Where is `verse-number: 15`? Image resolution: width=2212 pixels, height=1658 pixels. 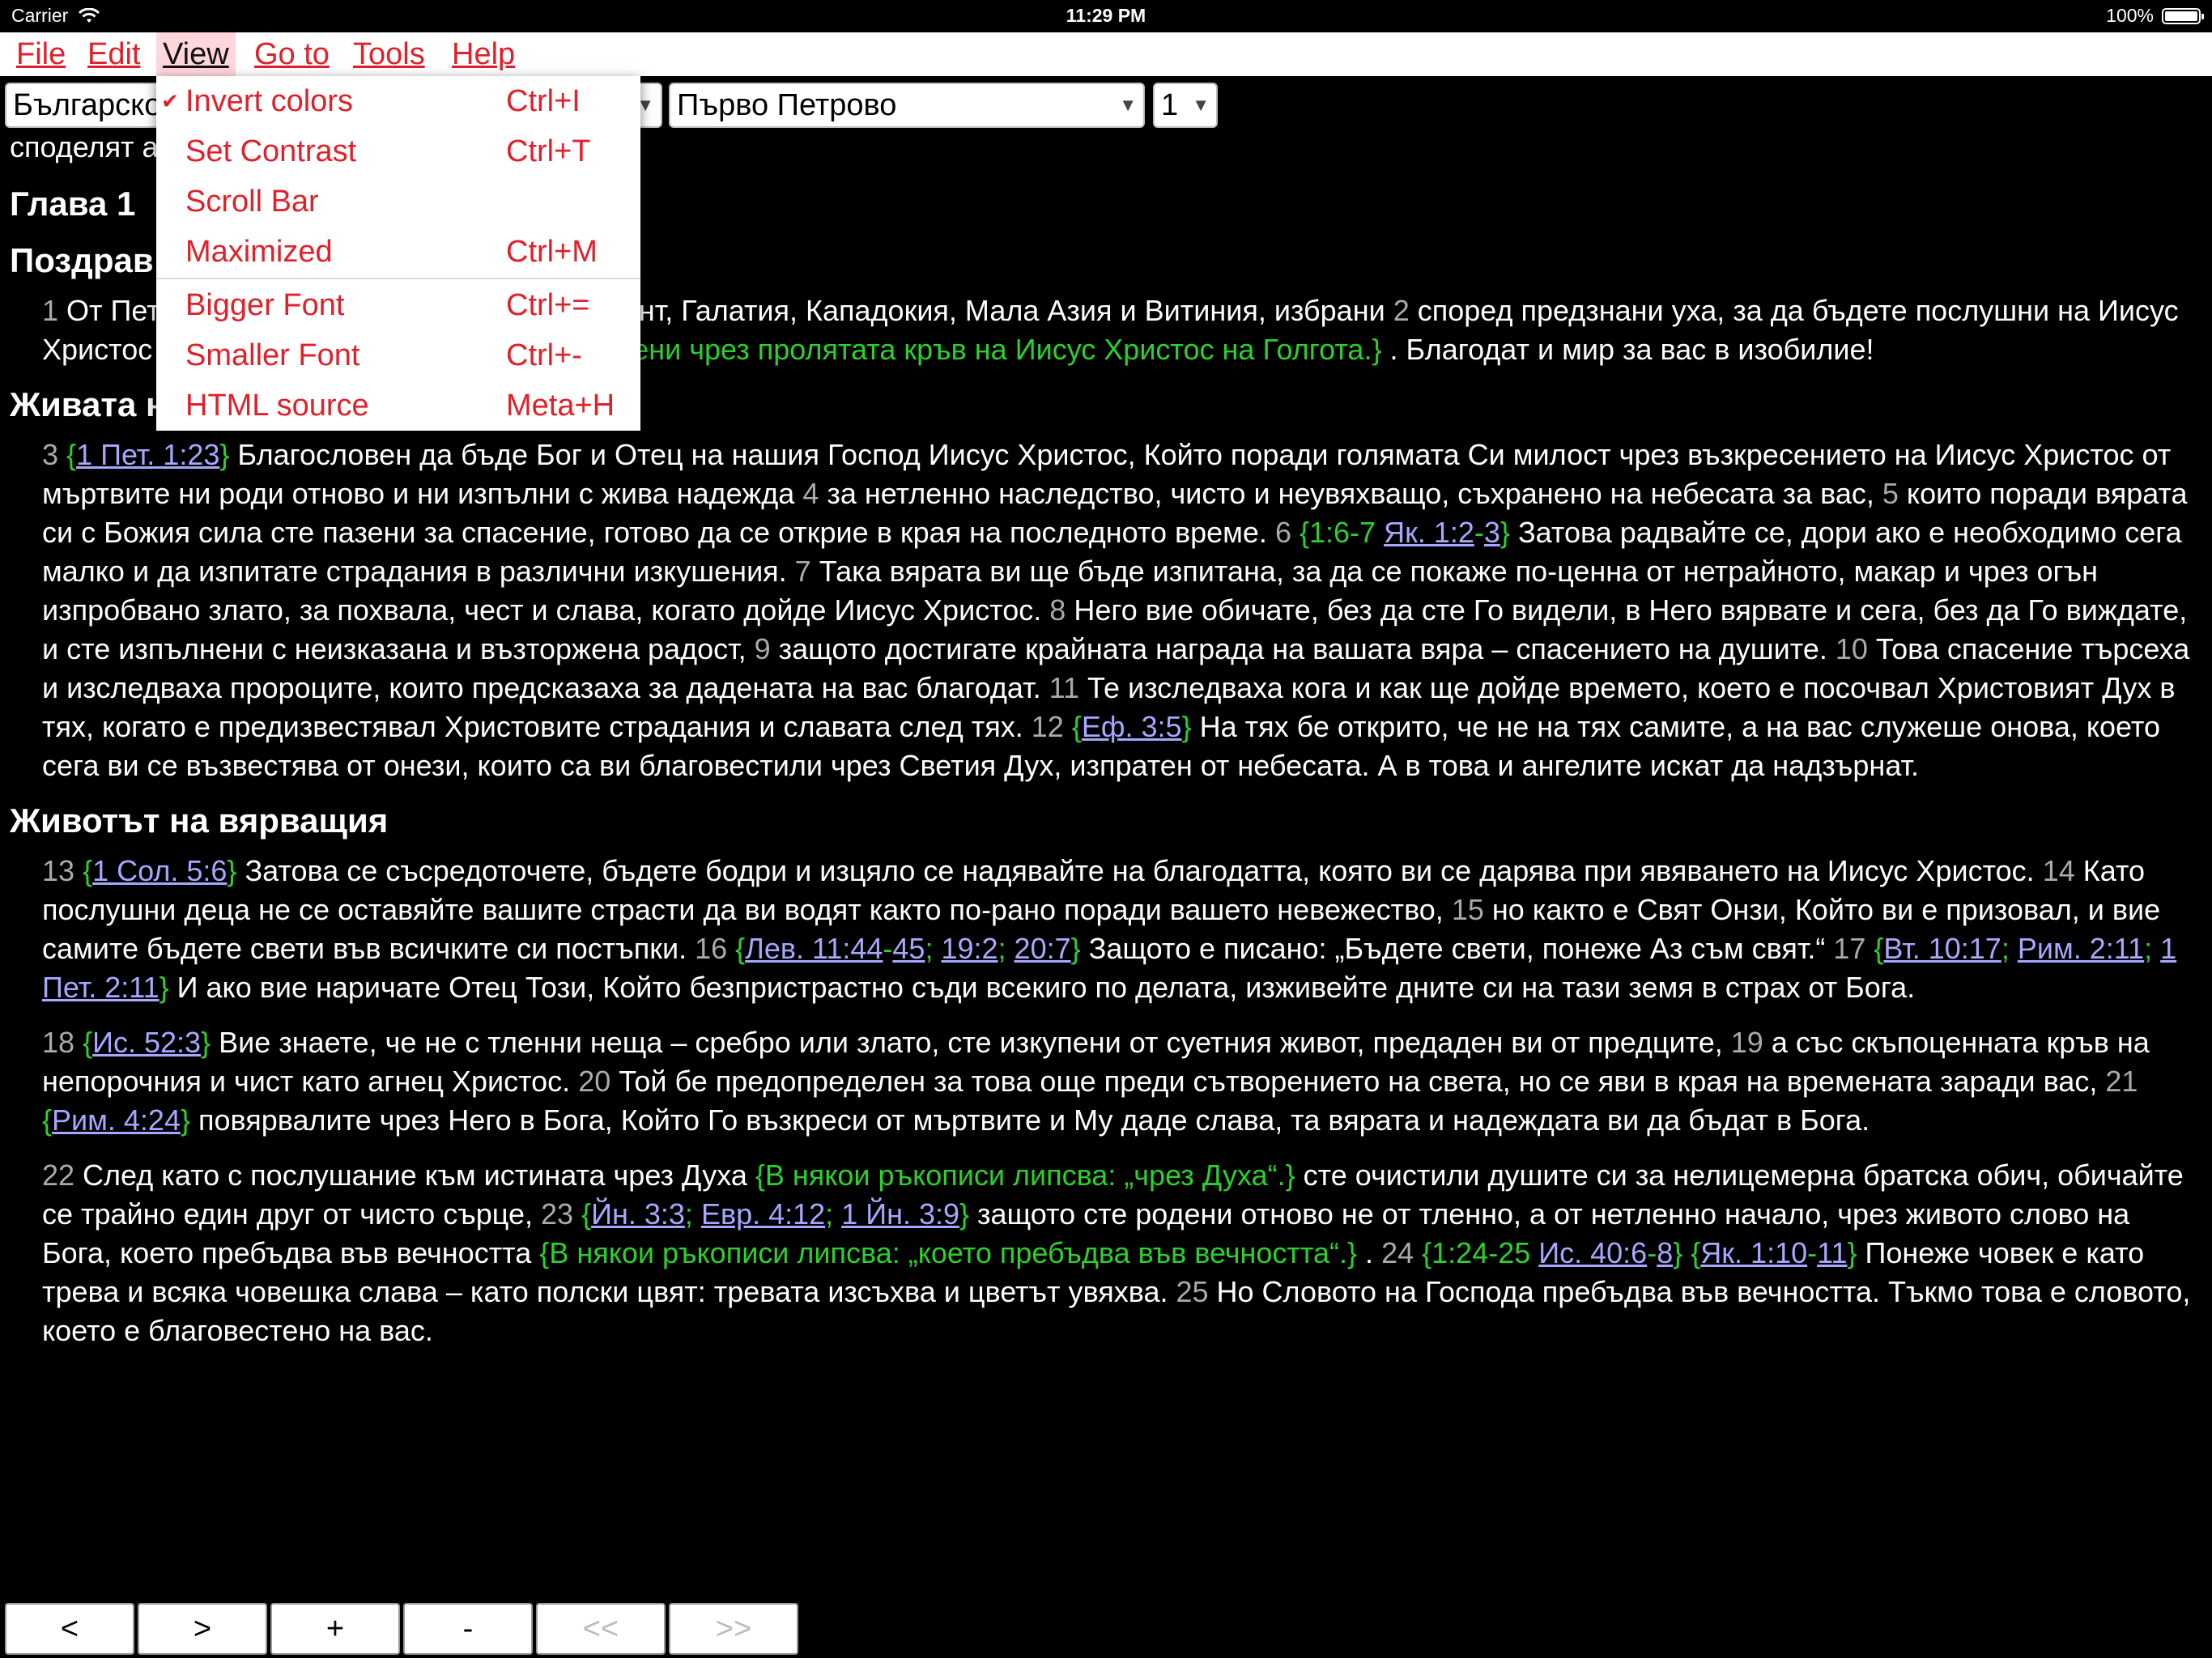
verse-number: 15 is located at coordinates (1468, 909).